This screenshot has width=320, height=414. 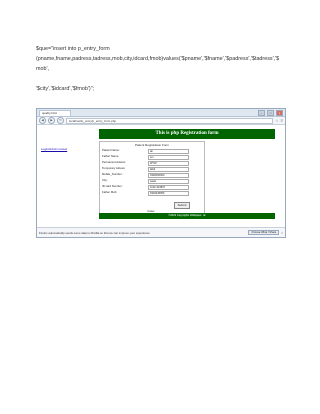 What do you see at coordinates (161, 113) in the screenshot?
I see `title-bar: quality.html – □ x` at bounding box center [161, 113].